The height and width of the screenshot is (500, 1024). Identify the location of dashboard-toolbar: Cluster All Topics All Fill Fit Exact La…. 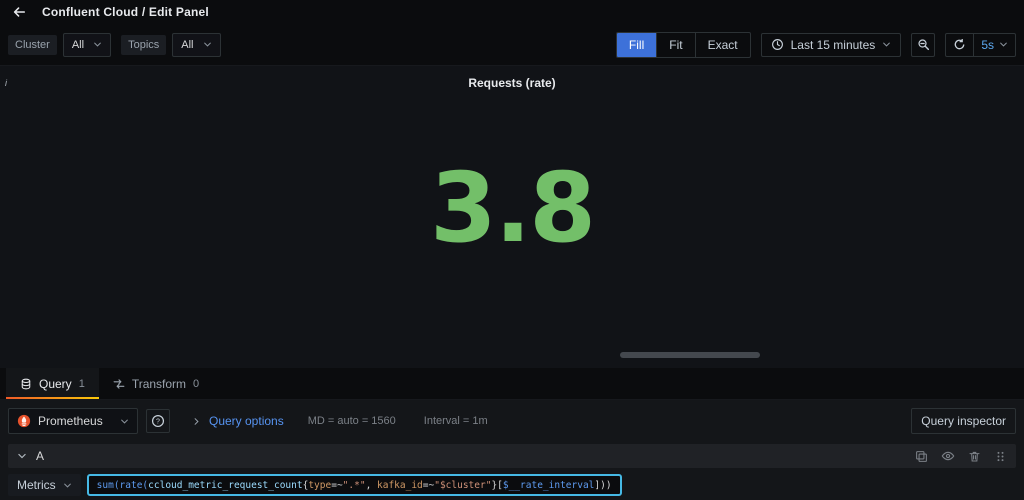
(512, 45).